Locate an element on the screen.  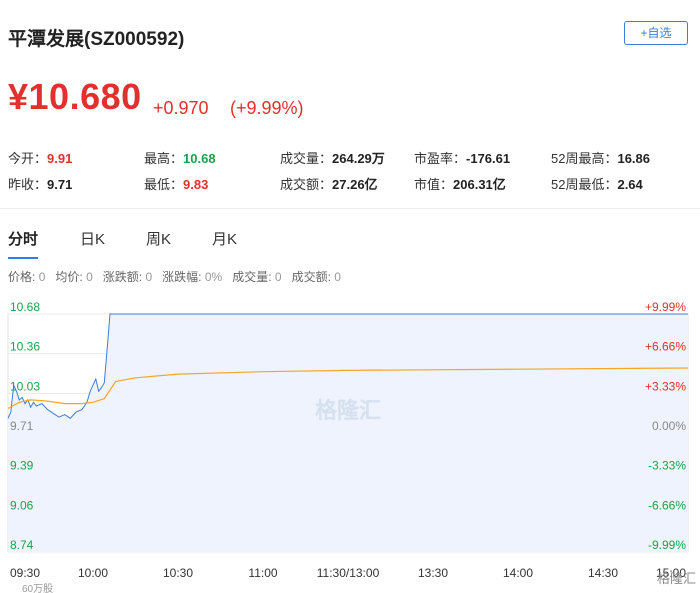
stat-52w-high: 52周最高：16.86 is located at coordinates (600, 157).